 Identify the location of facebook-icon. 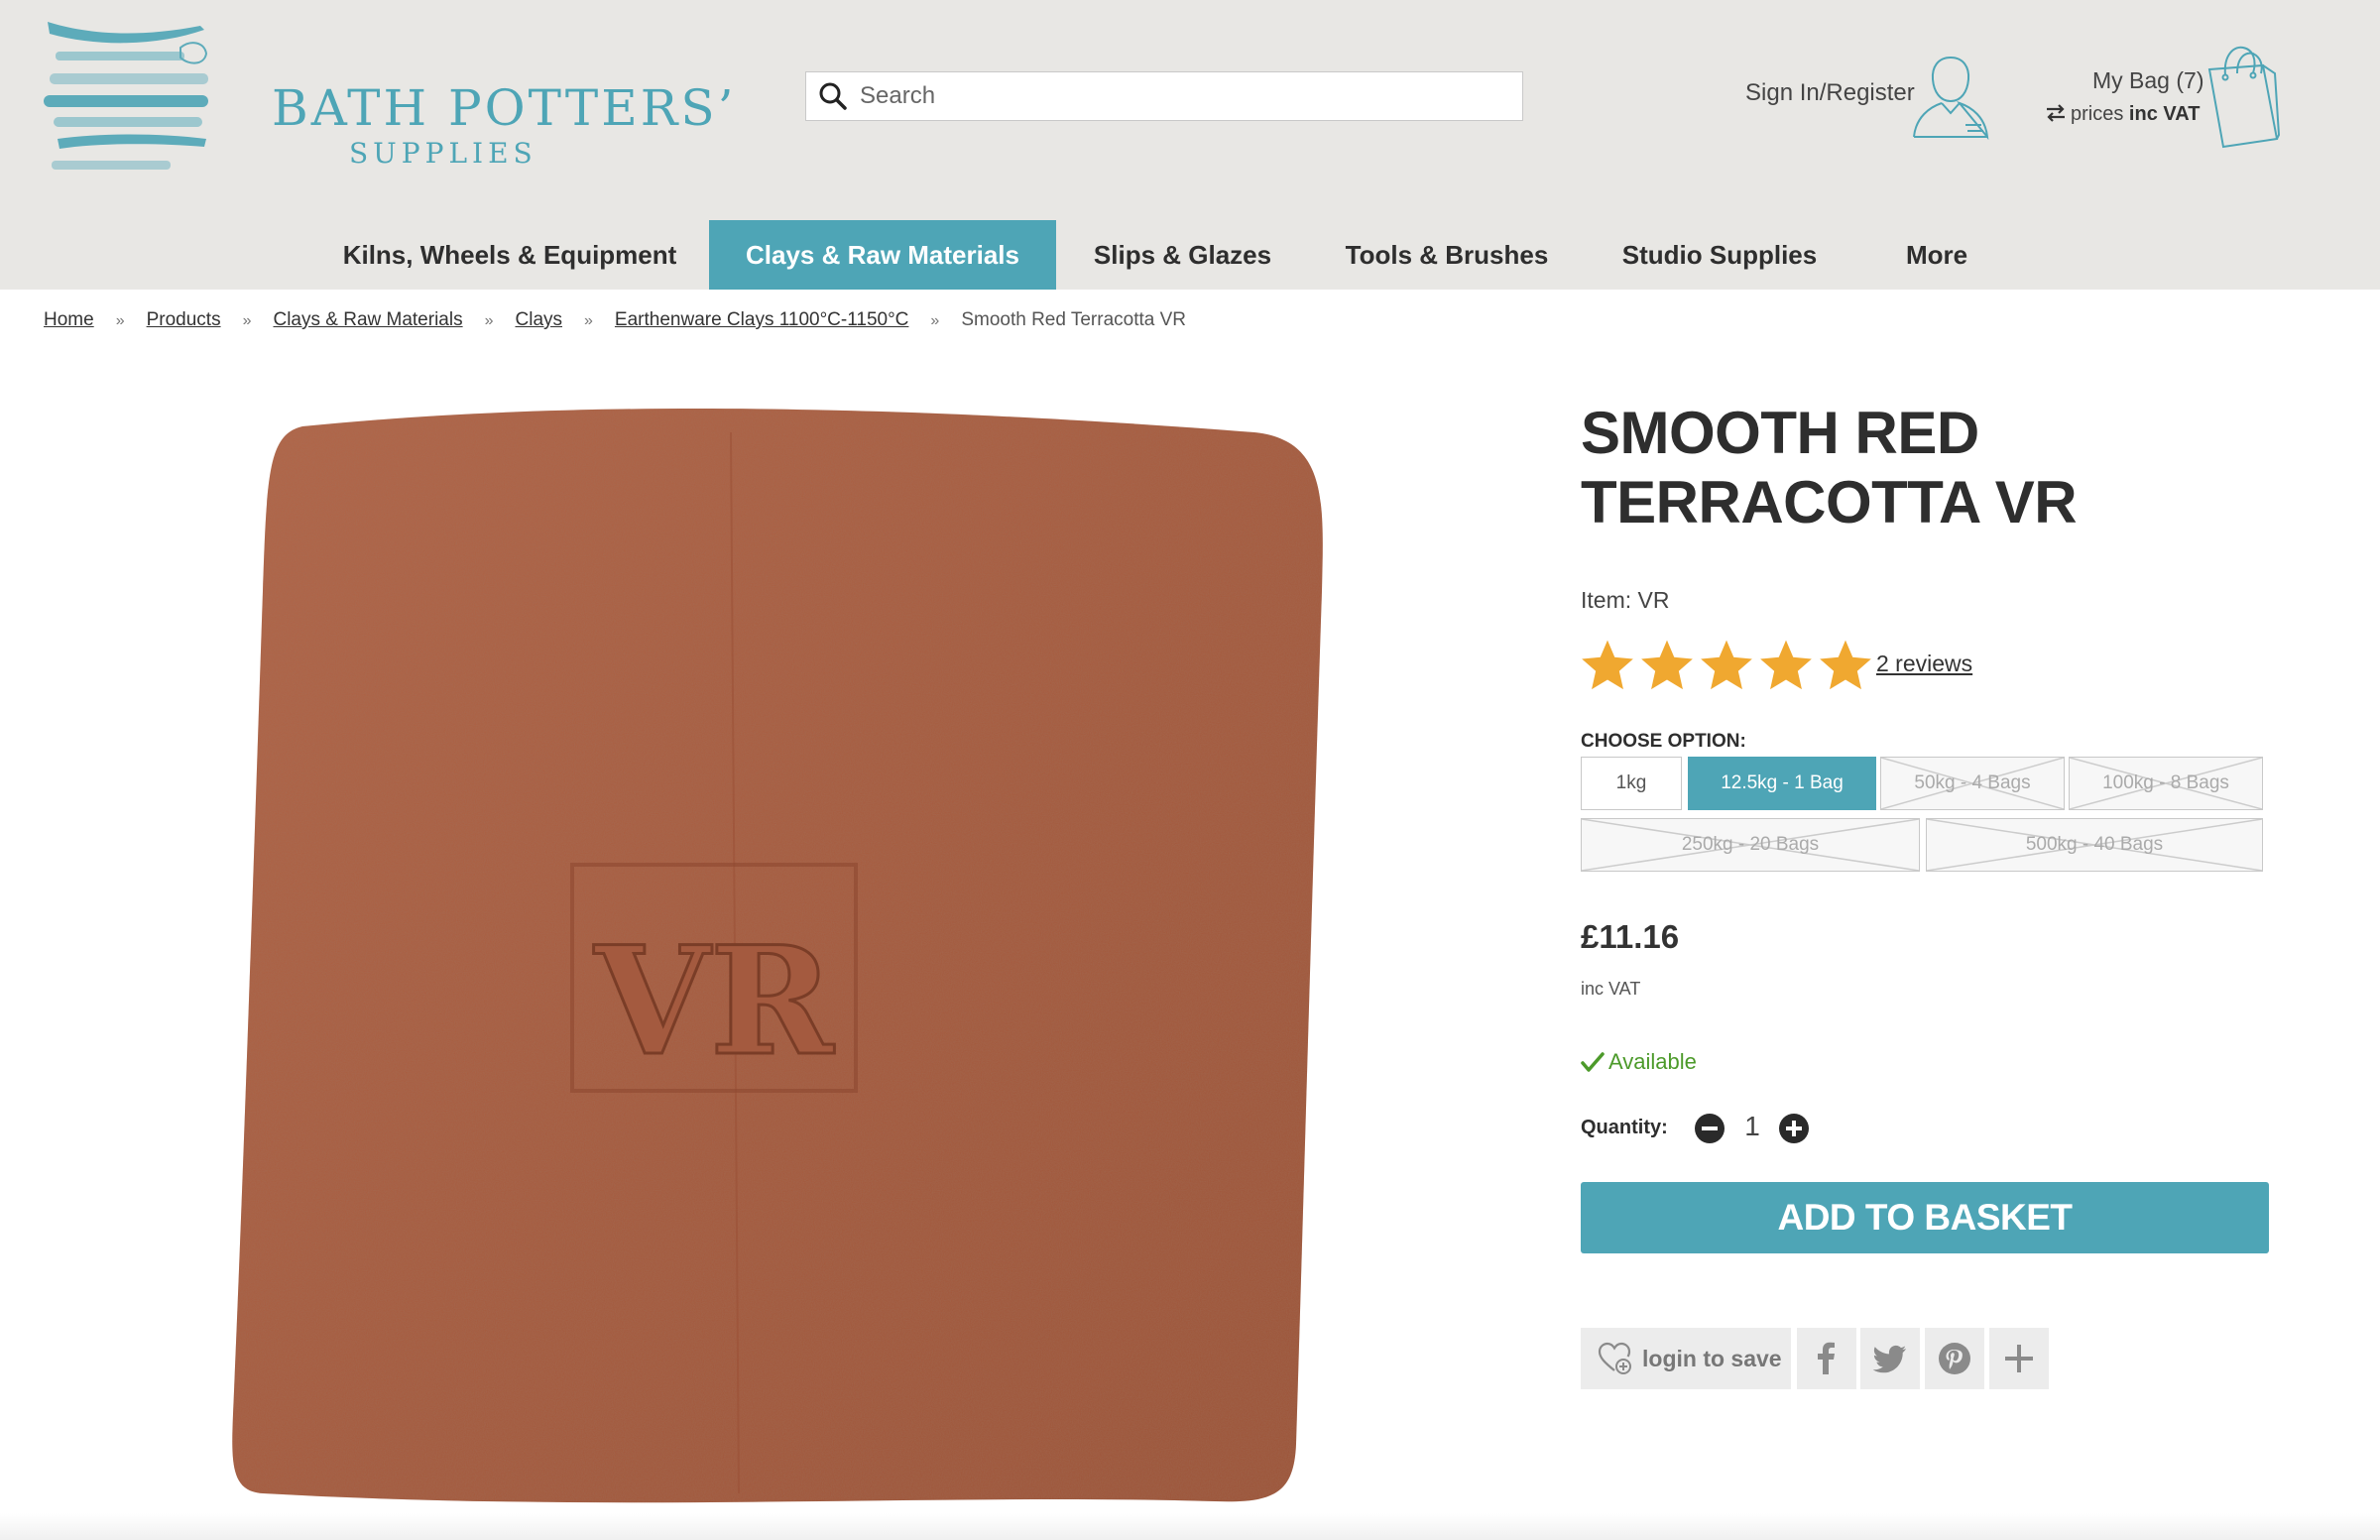
(1826, 1358).